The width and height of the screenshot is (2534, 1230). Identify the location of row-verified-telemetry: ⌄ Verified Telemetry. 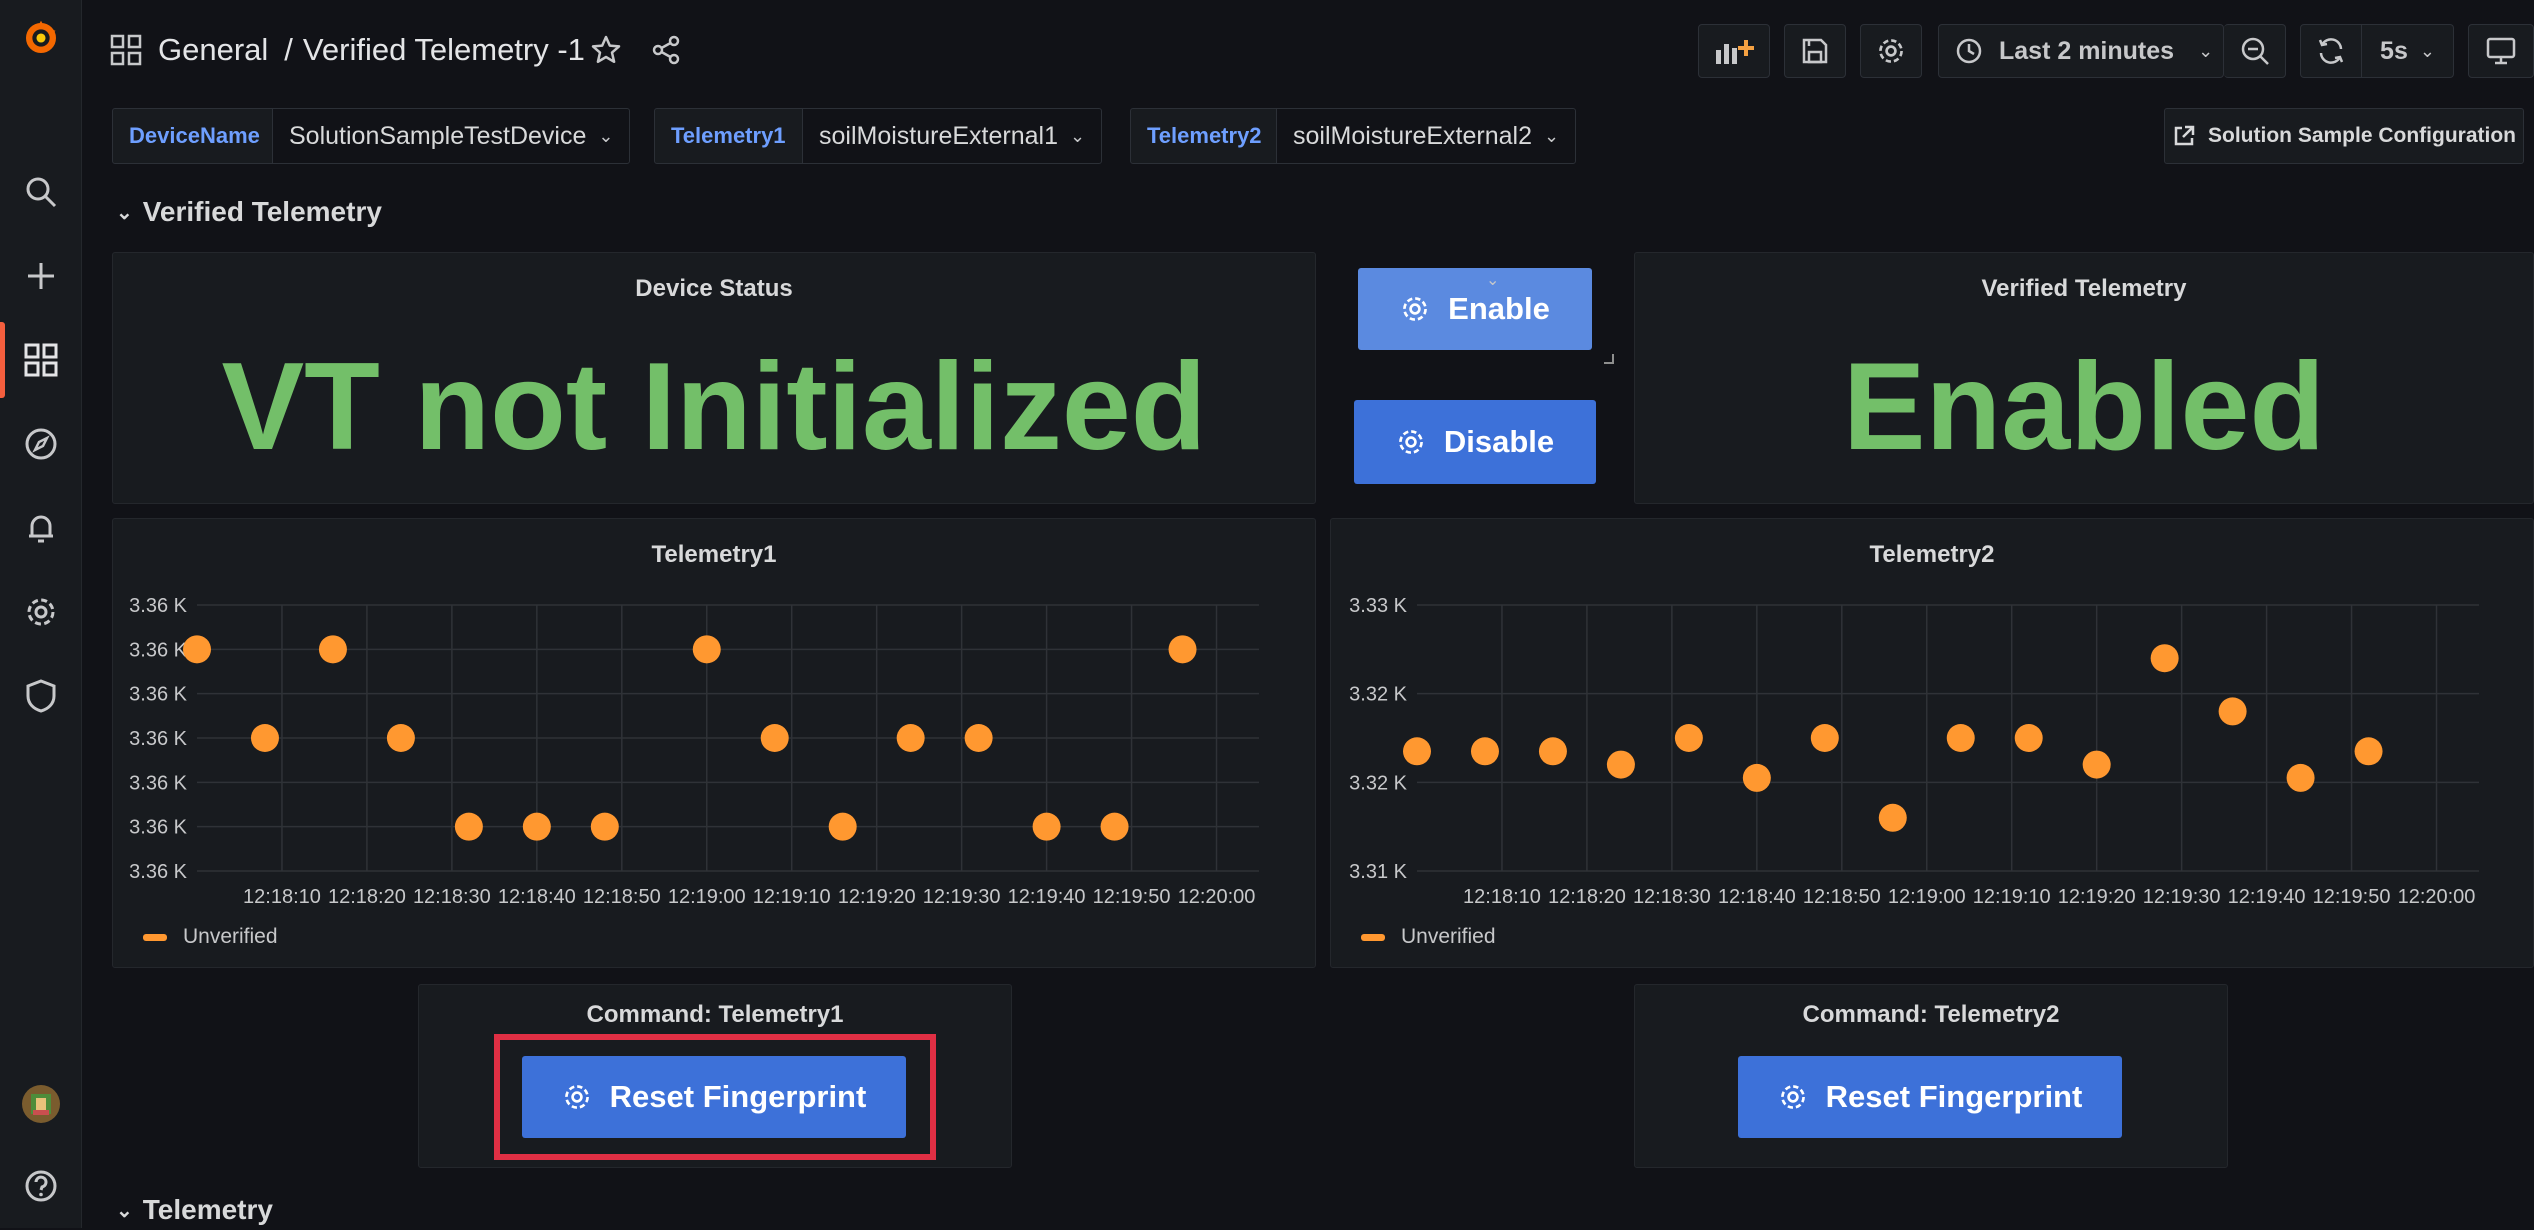
(249, 212).